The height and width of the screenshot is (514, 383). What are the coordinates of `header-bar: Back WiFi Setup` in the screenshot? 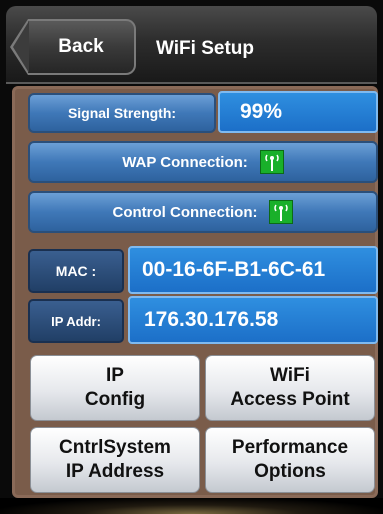 It's located at (191, 45).